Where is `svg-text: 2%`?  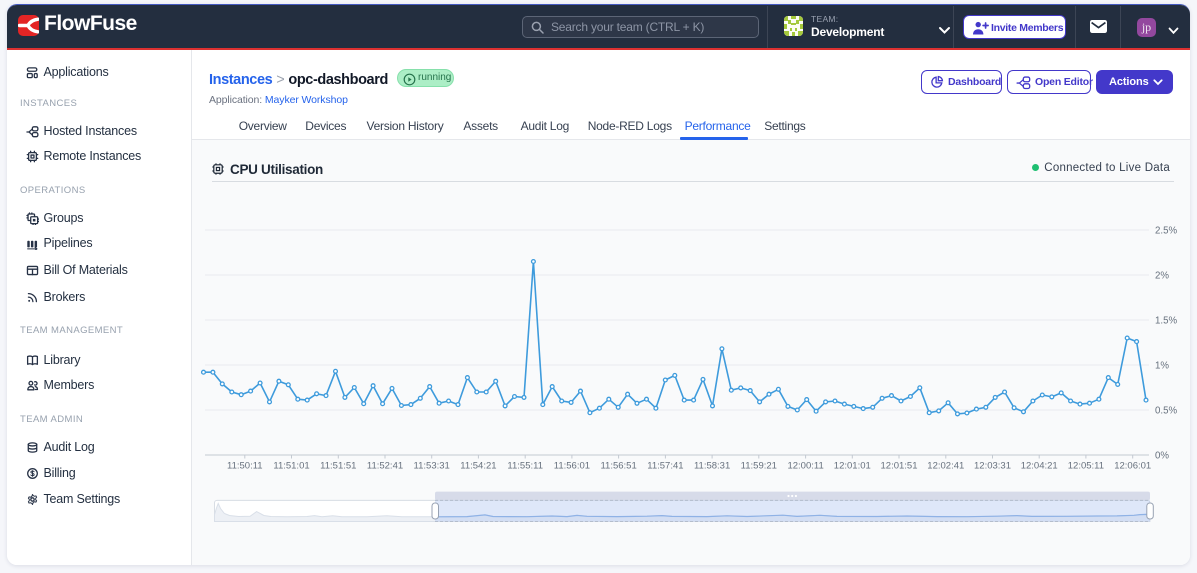
svg-text: 2% is located at coordinates (1162, 276).